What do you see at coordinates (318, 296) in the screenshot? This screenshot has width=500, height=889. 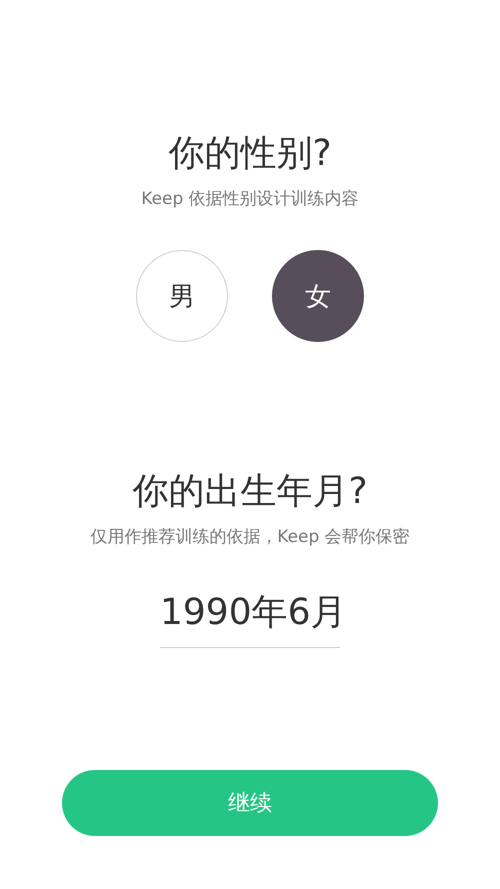 I see `gender-option: 女` at bounding box center [318, 296].